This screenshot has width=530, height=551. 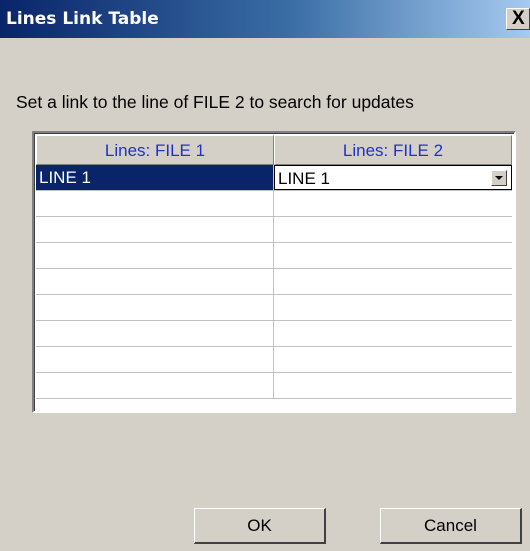 What do you see at coordinates (155, 177) in the screenshot?
I see `cell-file1: LINE 1` at bounding box center [155, 177].